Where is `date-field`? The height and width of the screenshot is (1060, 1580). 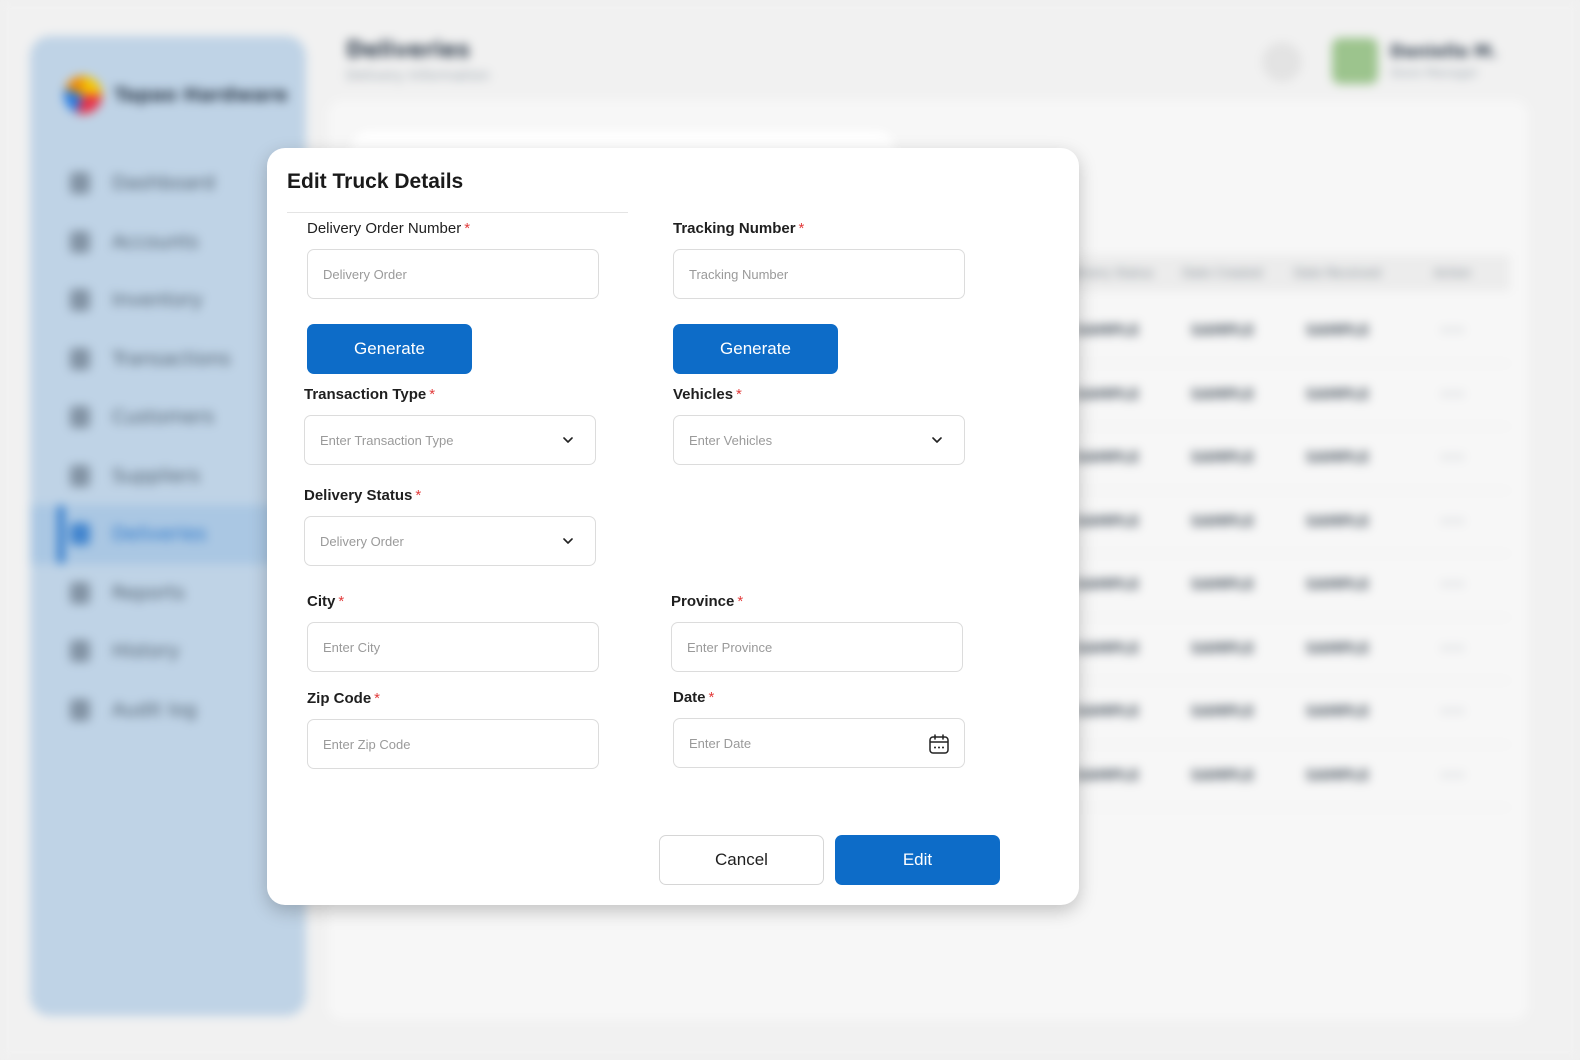
date-field is located at coordinates (819, 743).